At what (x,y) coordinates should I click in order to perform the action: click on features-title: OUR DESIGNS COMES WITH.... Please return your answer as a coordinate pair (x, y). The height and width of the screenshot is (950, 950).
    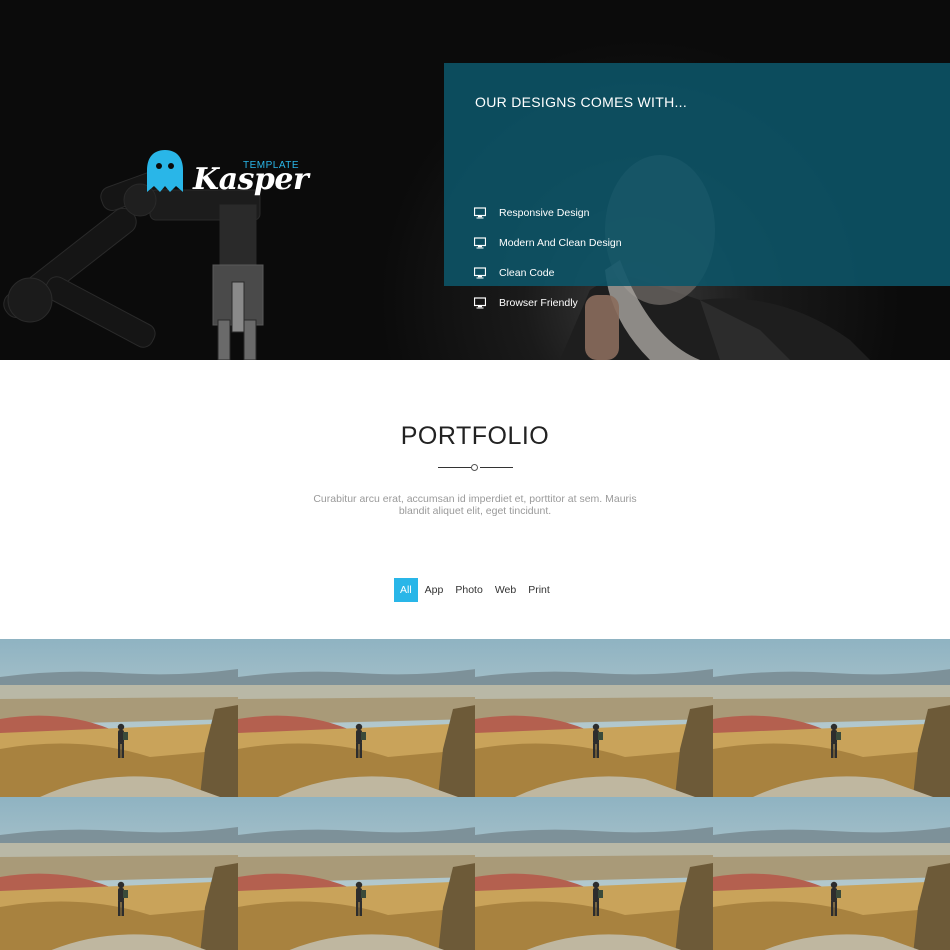
    Looking at the image, I should click on (581, 102).